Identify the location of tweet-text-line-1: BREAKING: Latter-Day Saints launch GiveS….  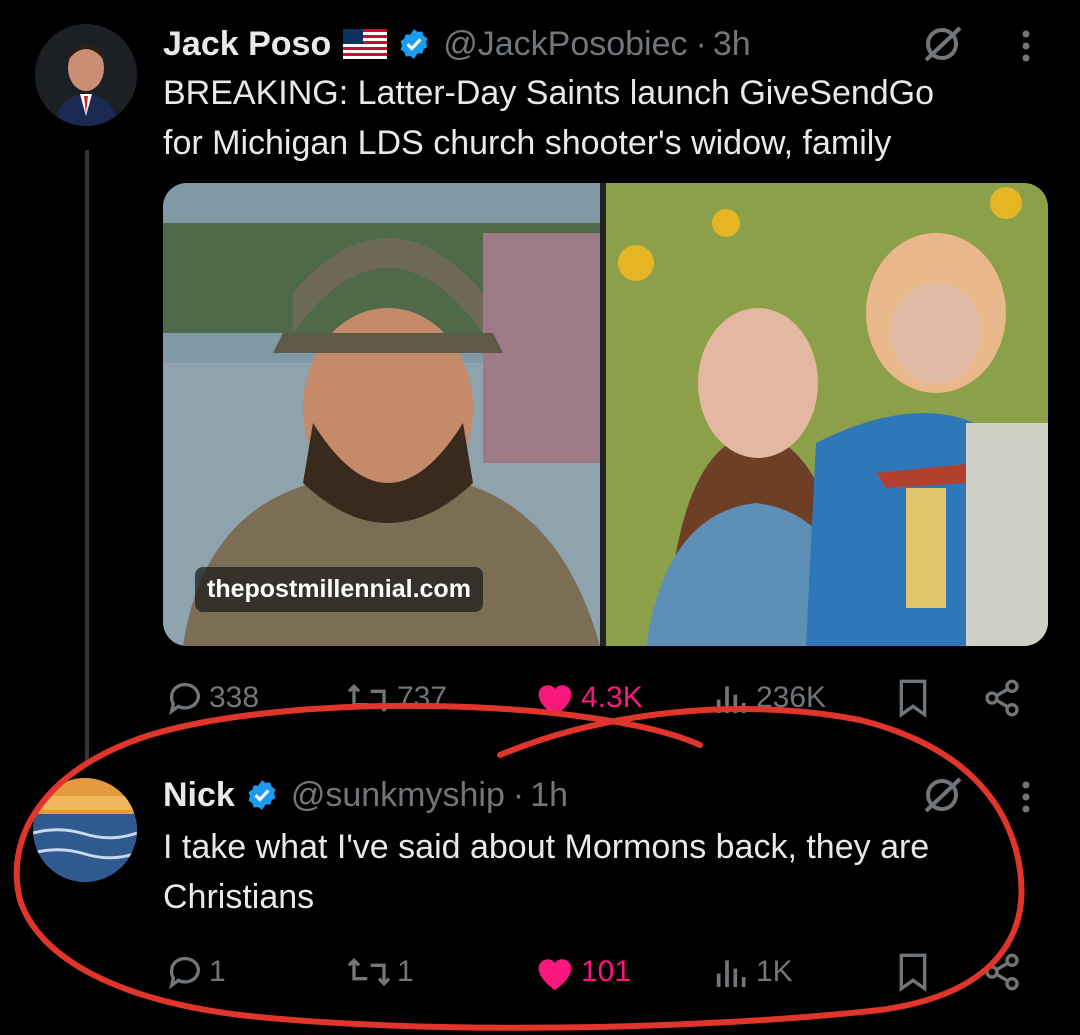
(549, 93).